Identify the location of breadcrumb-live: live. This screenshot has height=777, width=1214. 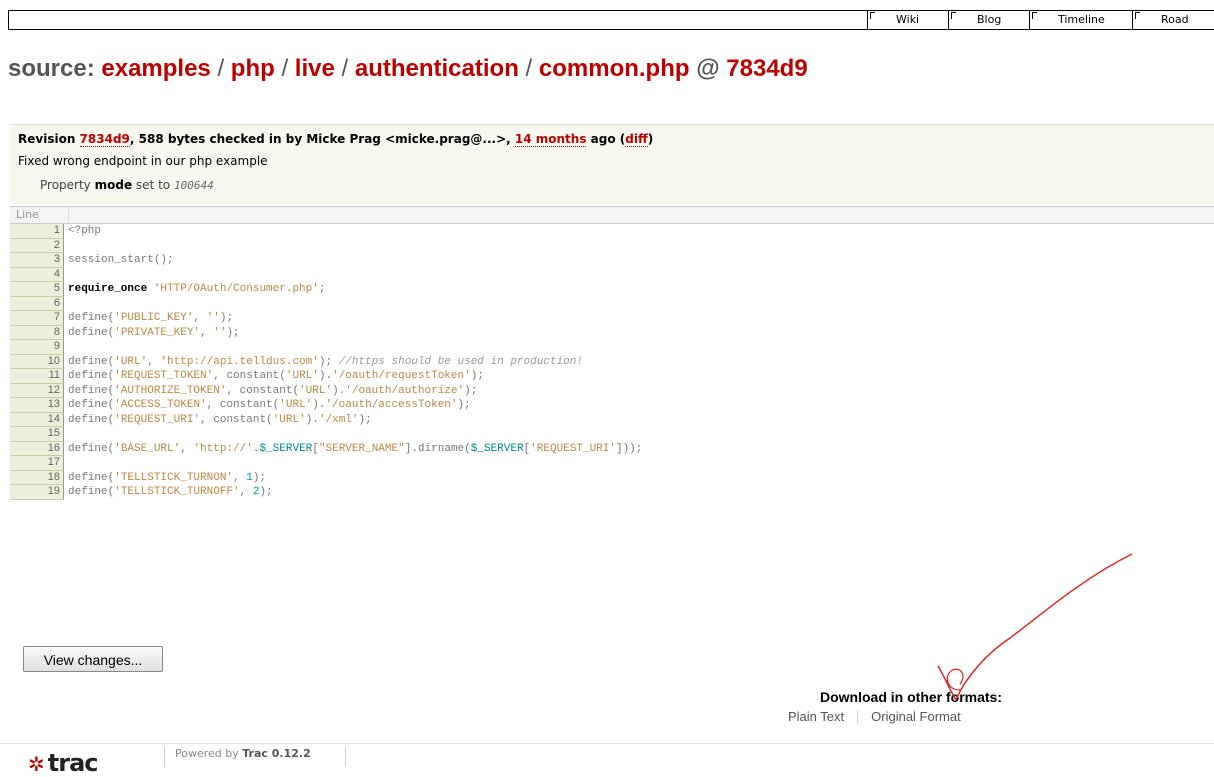
(315, 68).